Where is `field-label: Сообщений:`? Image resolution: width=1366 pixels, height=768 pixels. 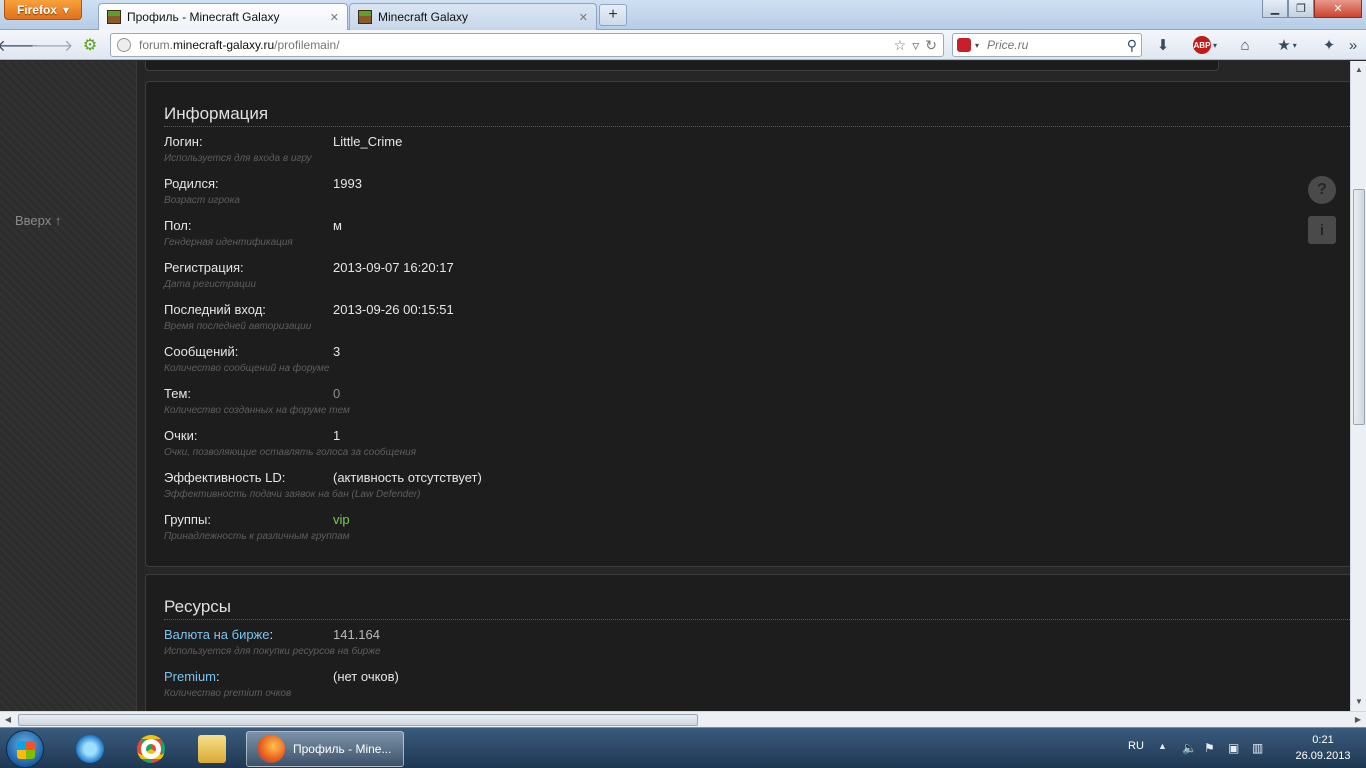 field-label: Сообщений: is located at coordinates (201, 351).